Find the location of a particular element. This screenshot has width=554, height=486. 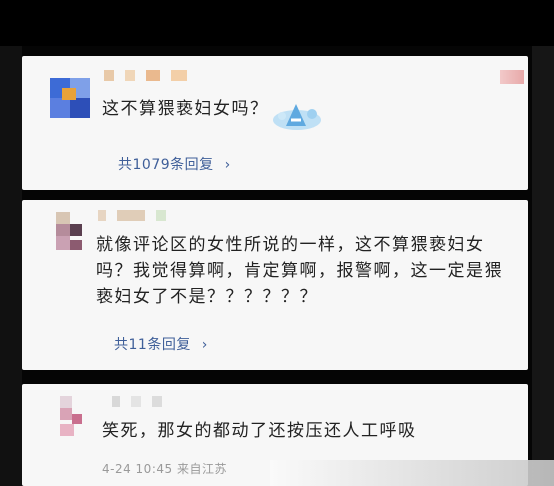

bottom-overlay is located at coordinates (412, 473).